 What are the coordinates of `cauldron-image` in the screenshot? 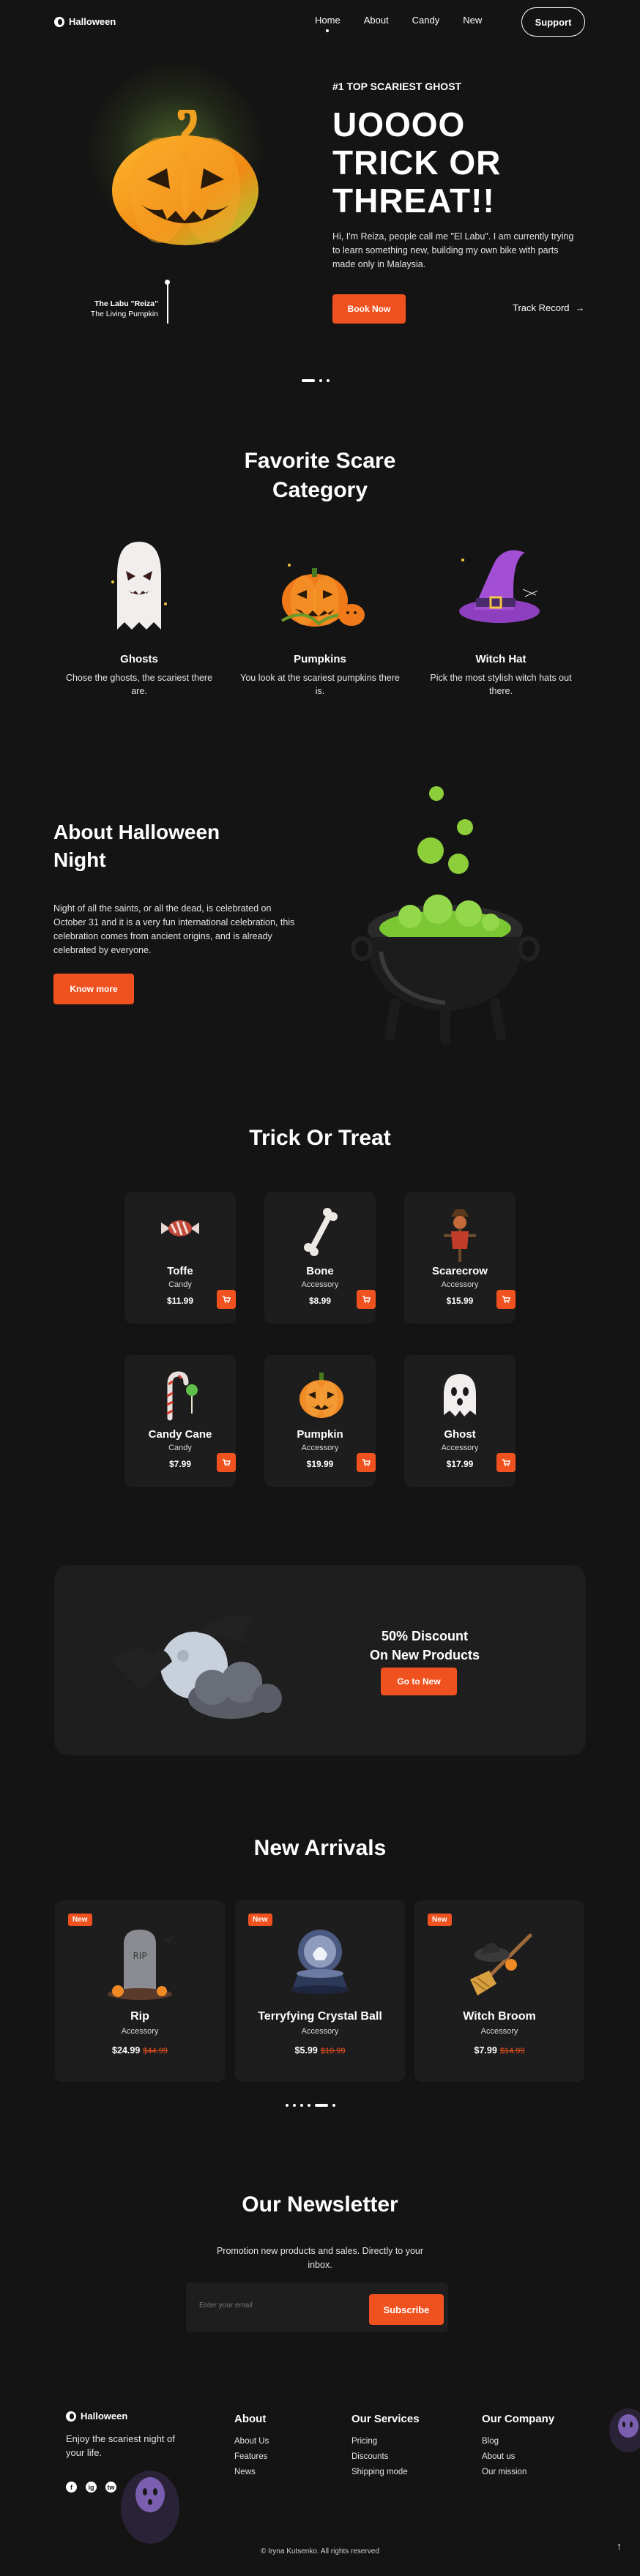 It's located at (446, 915).